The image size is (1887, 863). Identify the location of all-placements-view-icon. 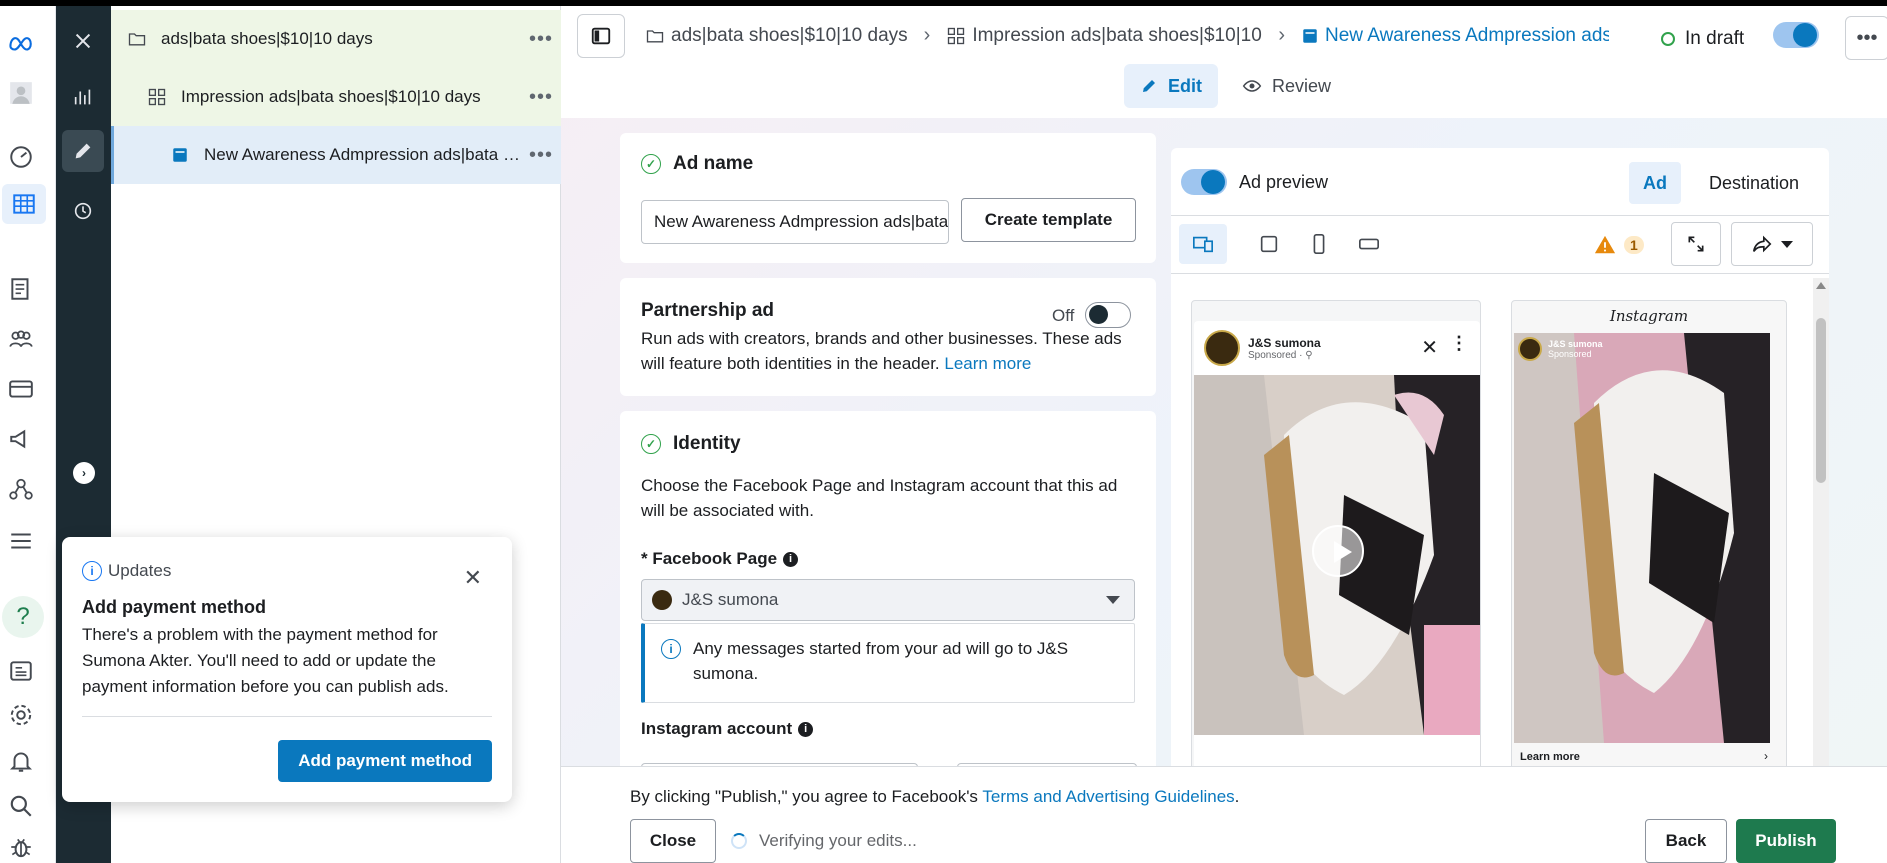
(1203, 244).